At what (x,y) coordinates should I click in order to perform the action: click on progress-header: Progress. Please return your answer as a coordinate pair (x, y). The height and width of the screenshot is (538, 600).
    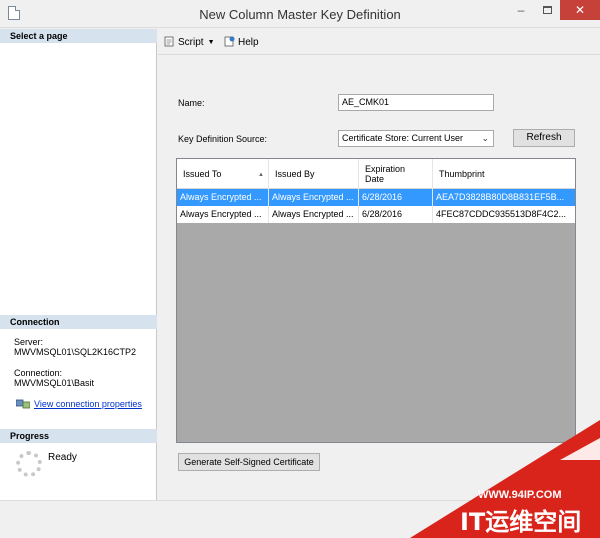
    Looking at the image, I should click on (78, 436).